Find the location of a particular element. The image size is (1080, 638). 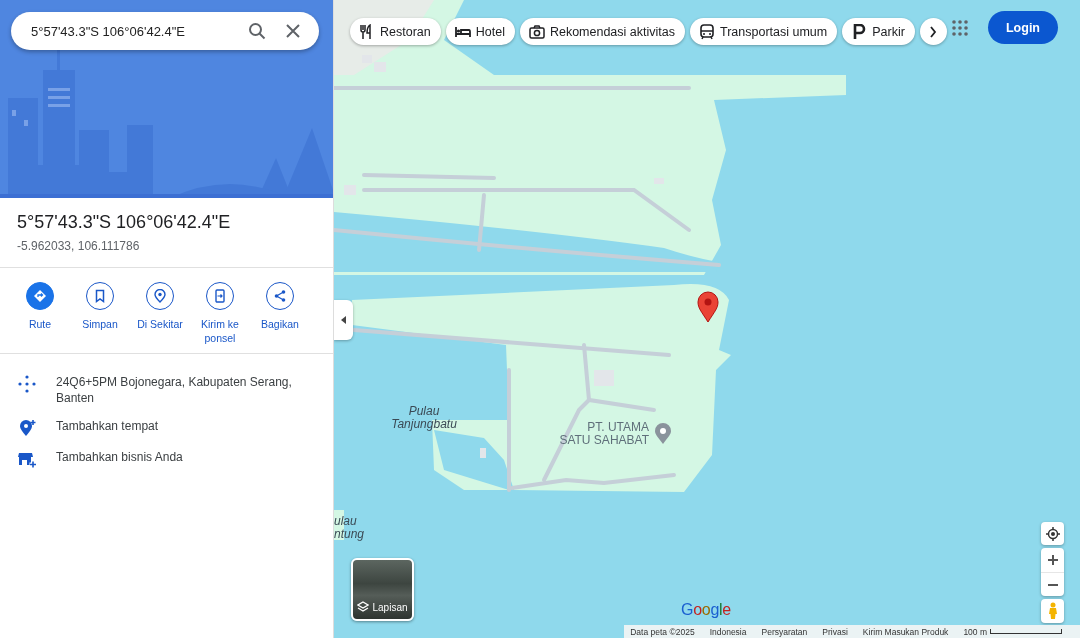

address-text: 24Q6+5PM Bojonegara, Kabupaten Serang, Banten is located at coordinates (174, 390).